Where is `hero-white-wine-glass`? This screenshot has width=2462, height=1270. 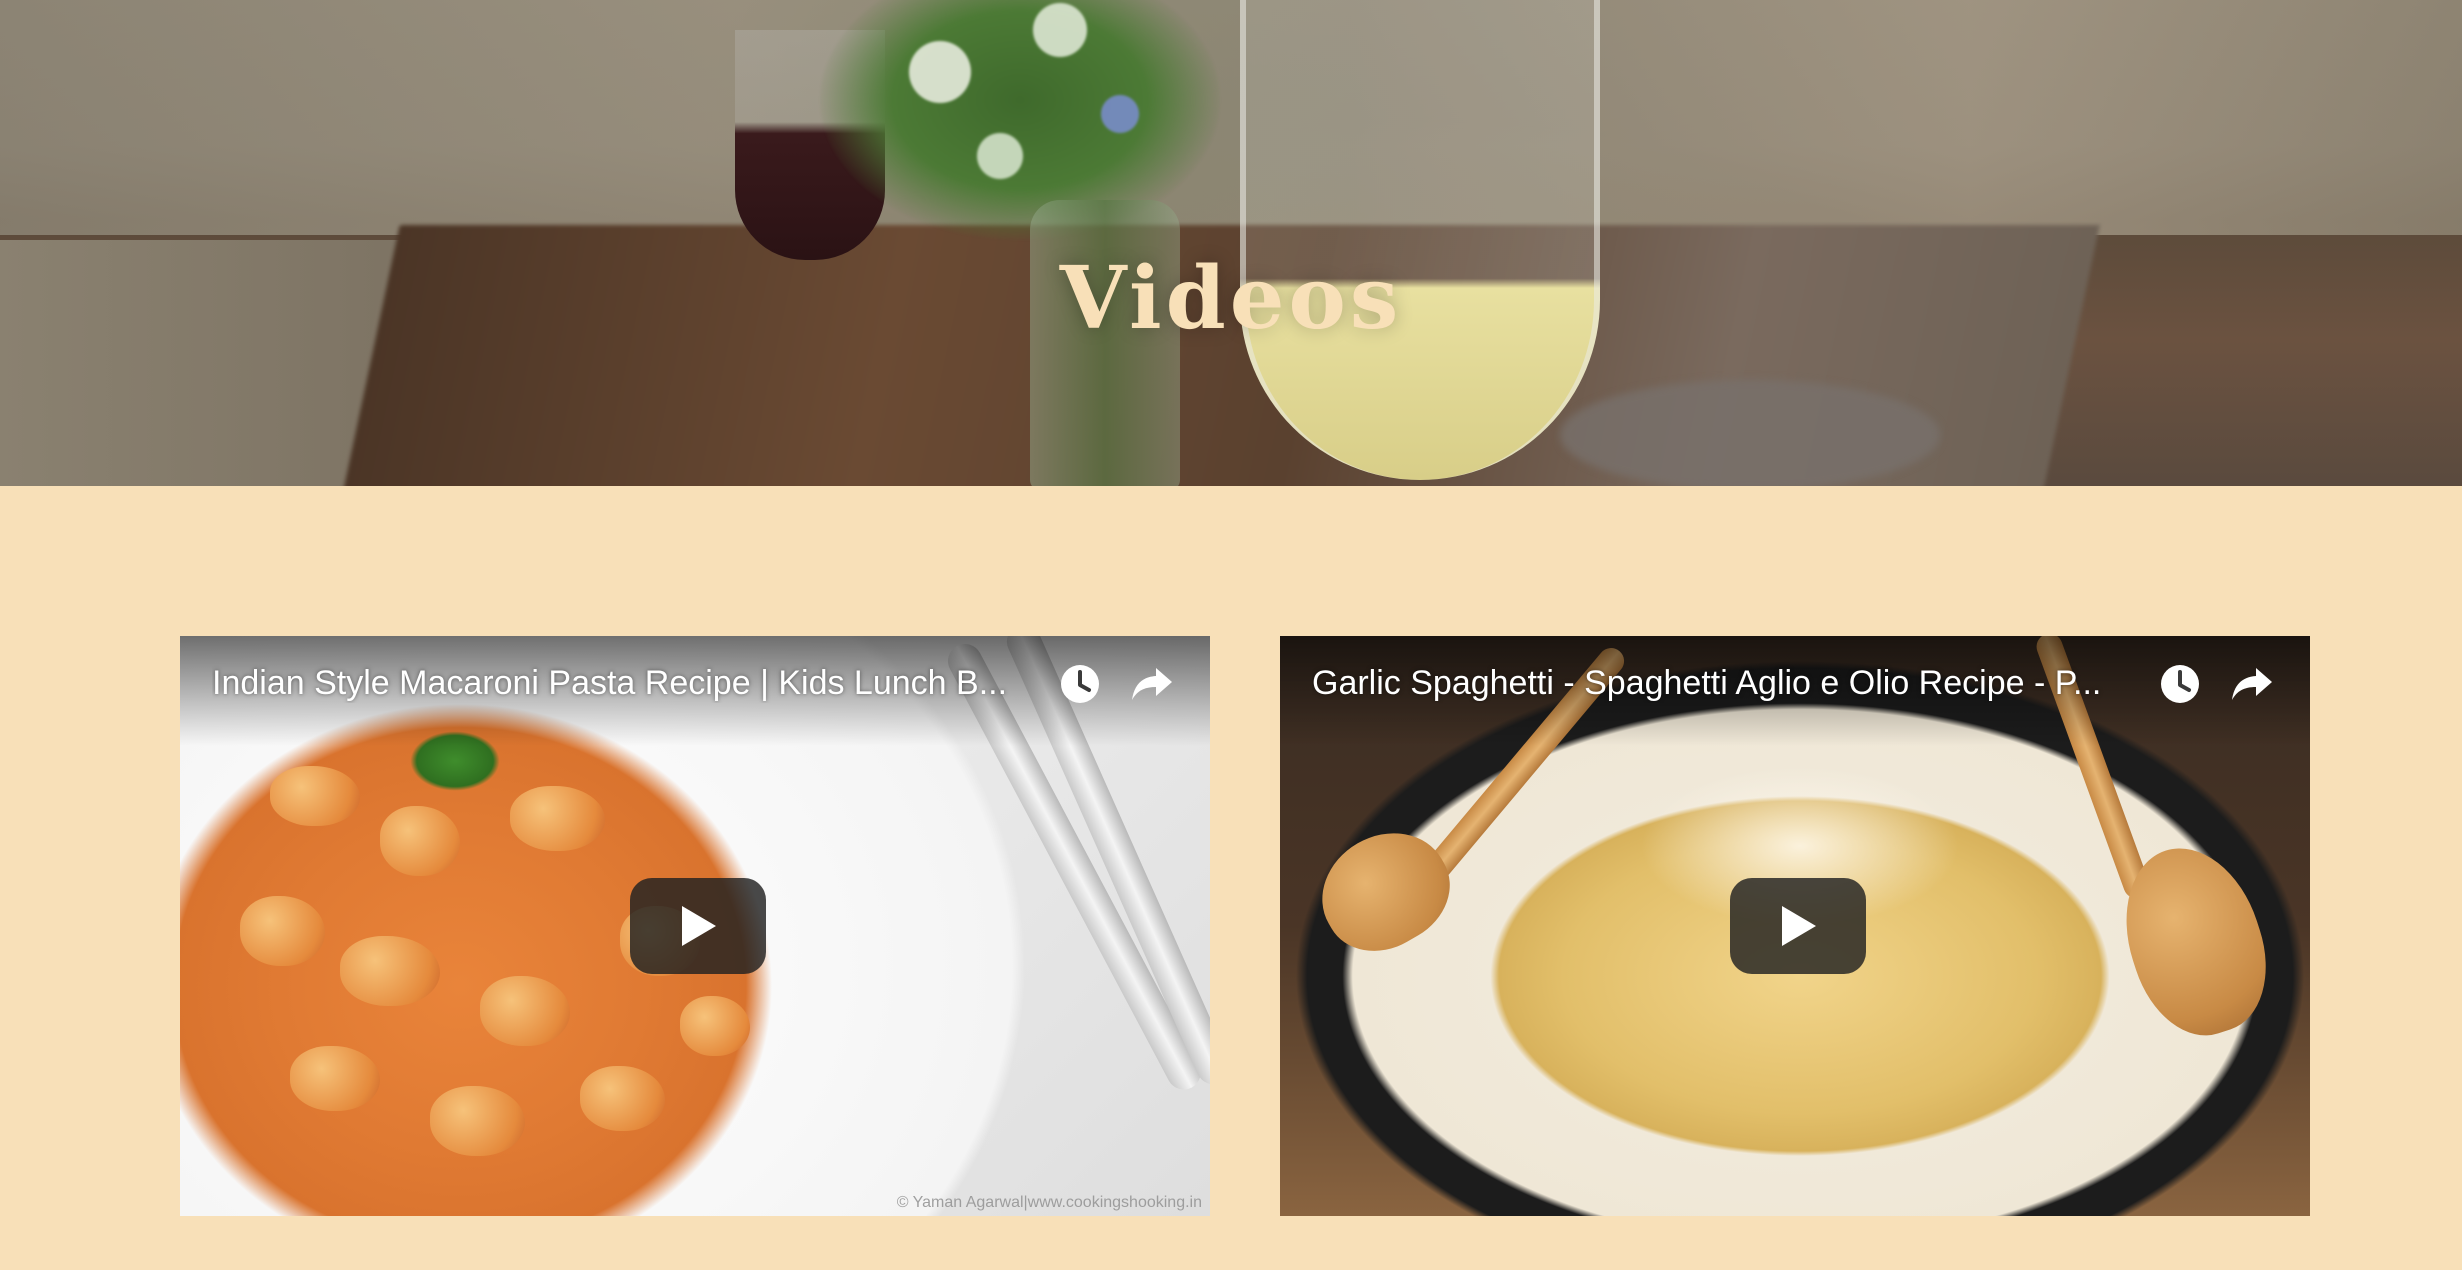 hero-white-wine-glass is located at coordinates (1420, 240).